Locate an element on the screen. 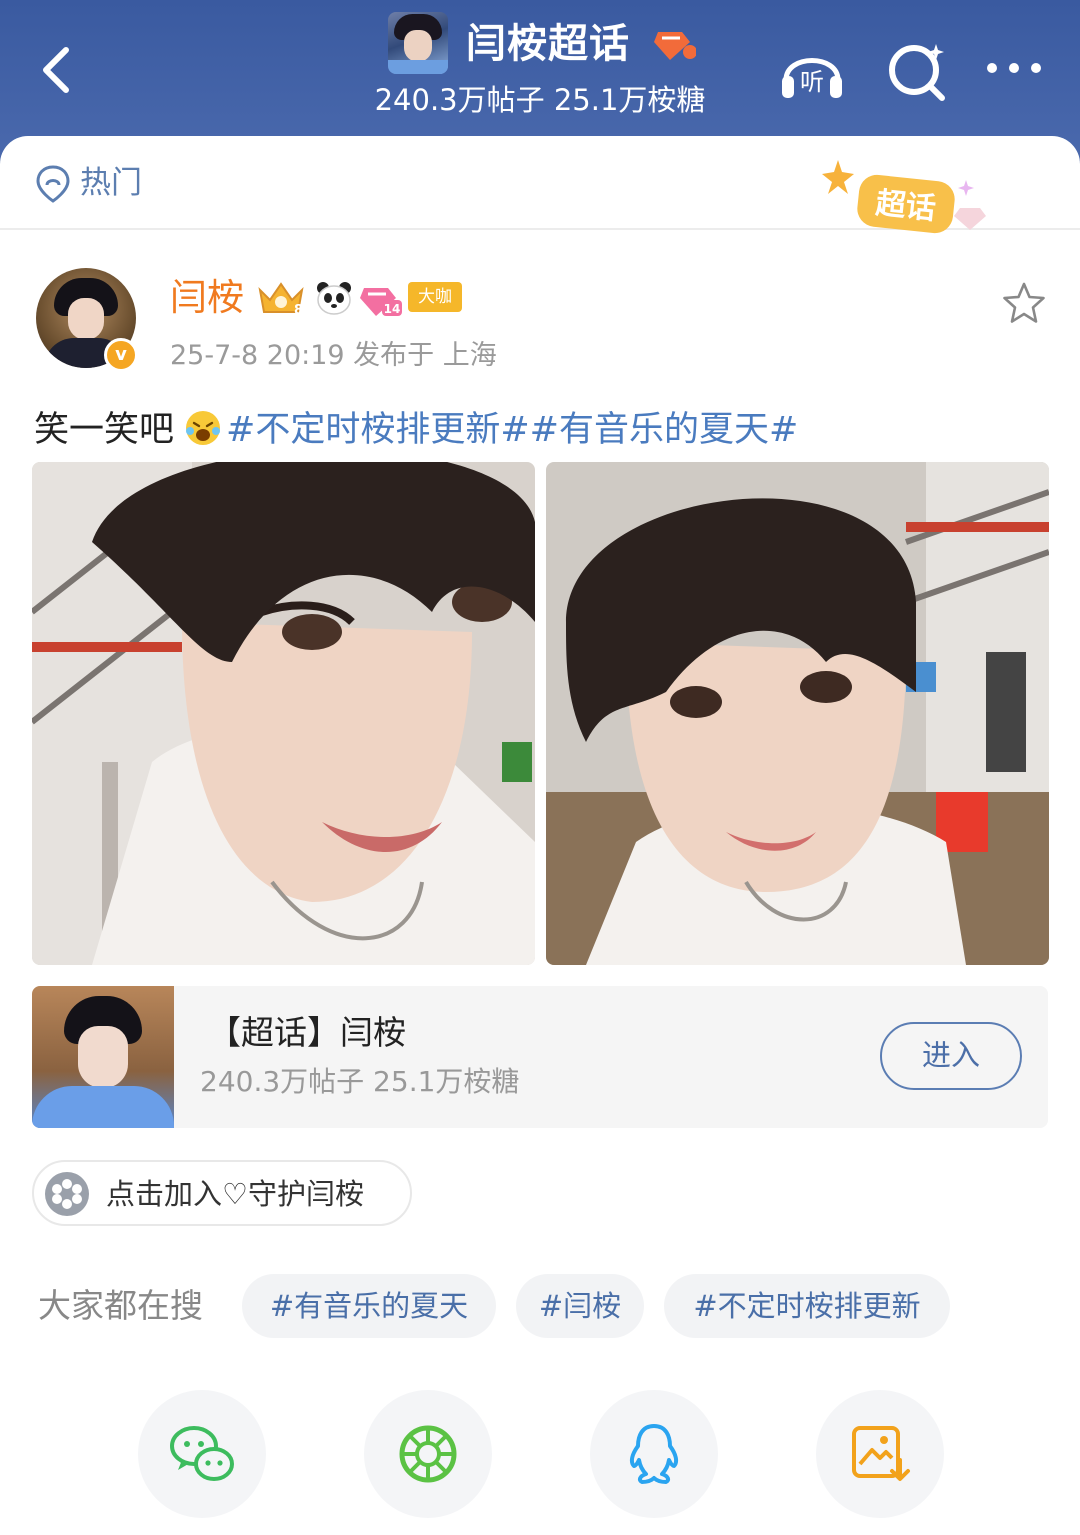  share-qq-button is located at coordinates (654, 1454).